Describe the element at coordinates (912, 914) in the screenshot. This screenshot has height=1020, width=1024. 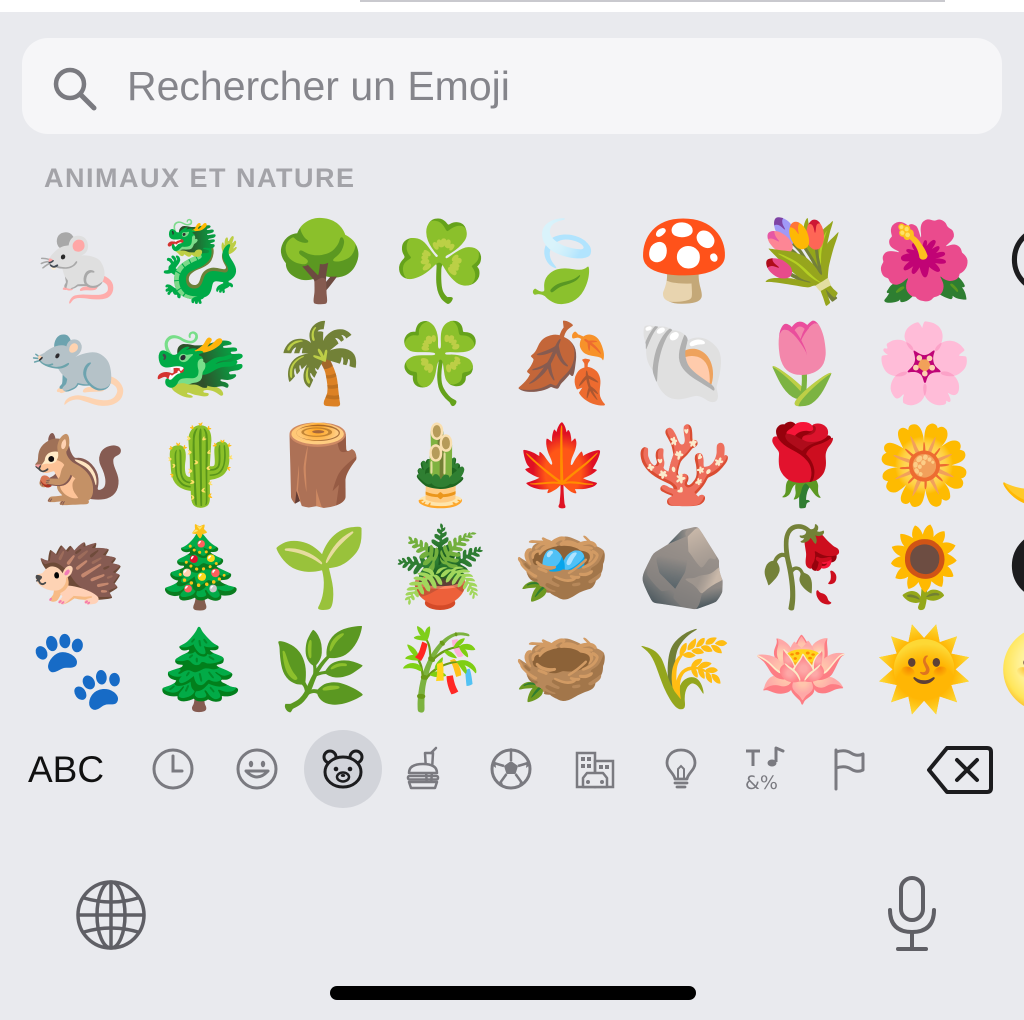
I see `microphone-icon` at that location.